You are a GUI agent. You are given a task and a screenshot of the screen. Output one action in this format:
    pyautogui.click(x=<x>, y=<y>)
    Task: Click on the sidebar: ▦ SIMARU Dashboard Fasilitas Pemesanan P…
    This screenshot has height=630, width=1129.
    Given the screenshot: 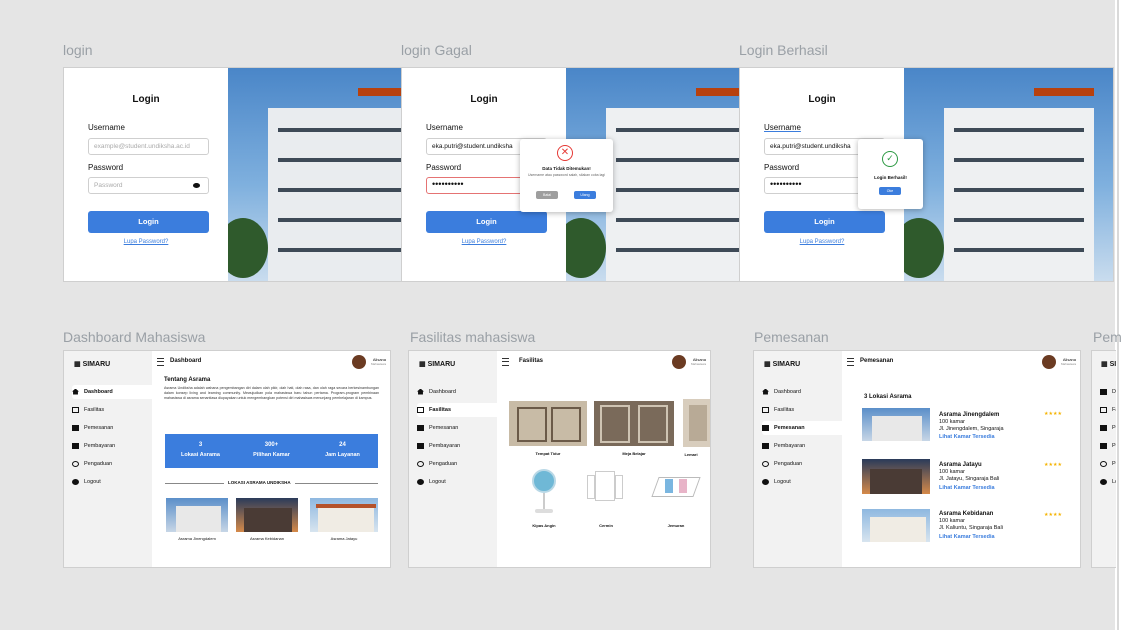 What is the action you would take?
    pyautogui.click(x=453, y=459)
    